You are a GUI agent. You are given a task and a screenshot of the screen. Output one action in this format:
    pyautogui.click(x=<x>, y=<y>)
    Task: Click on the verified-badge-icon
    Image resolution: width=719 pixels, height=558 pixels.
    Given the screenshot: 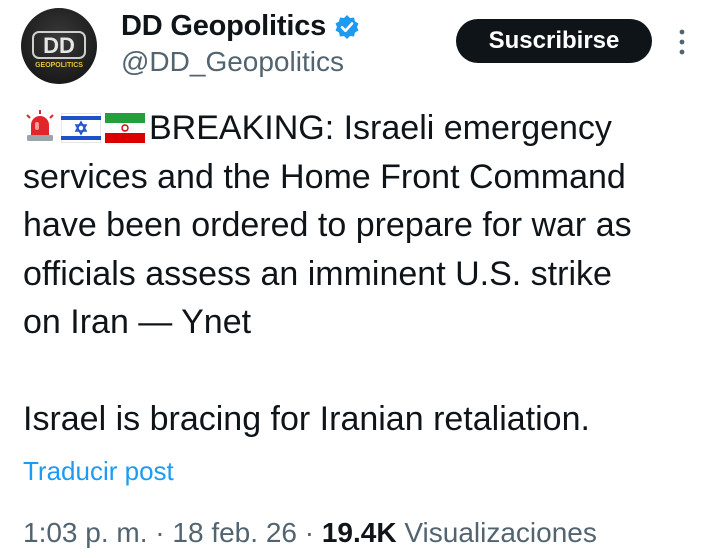 What is the action you would take?
    pyautogui.click(x=347, y=27)
    